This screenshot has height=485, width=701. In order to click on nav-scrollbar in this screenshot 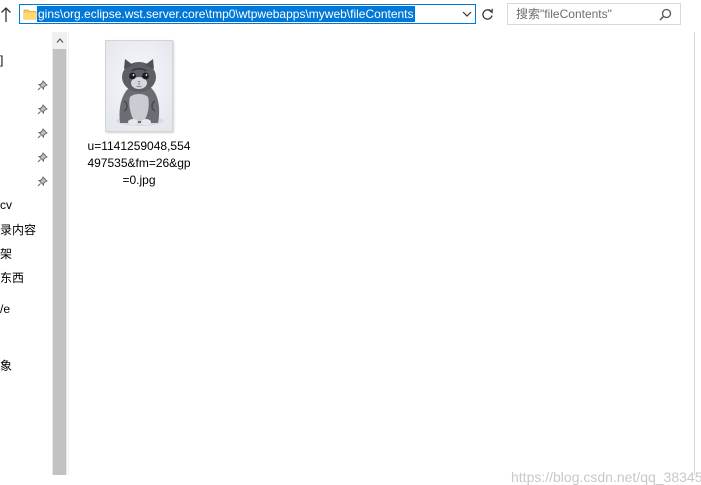, I will do `click(59, 253)`.